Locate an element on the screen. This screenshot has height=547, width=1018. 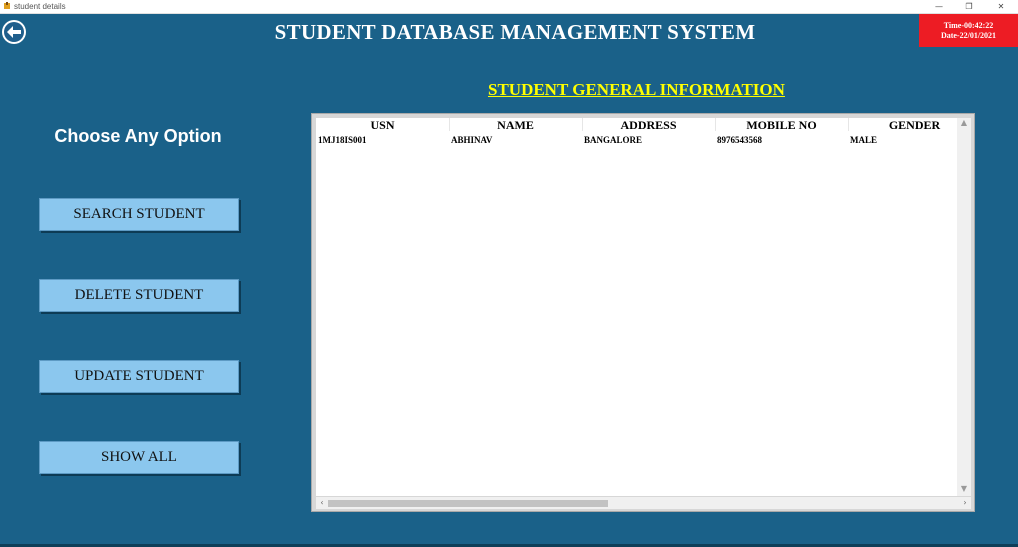
clock-badge: Time-00:42:22 Date-22/01/2021 is located at coordinates (968, 30).